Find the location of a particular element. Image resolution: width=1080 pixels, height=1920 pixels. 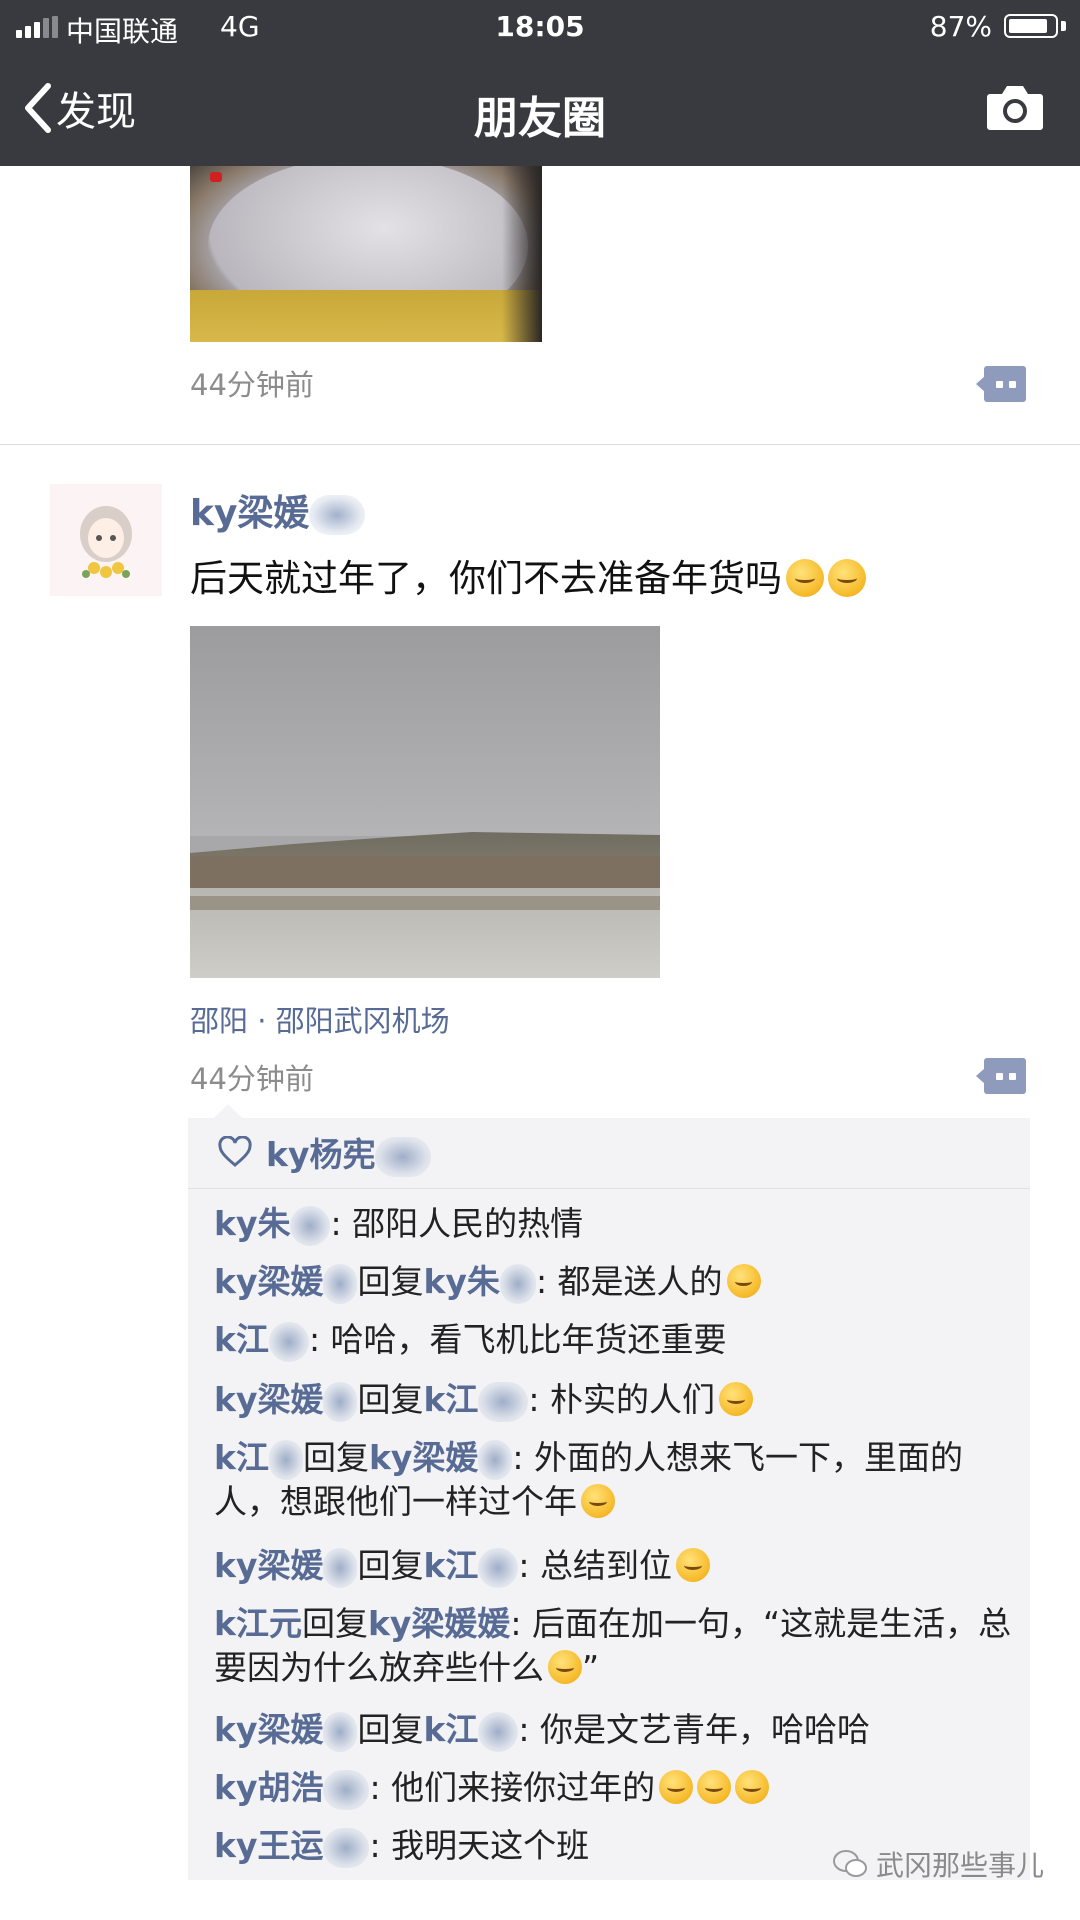

nav-bar: 发现 朋友圈 is located at coordinates (540, 110).